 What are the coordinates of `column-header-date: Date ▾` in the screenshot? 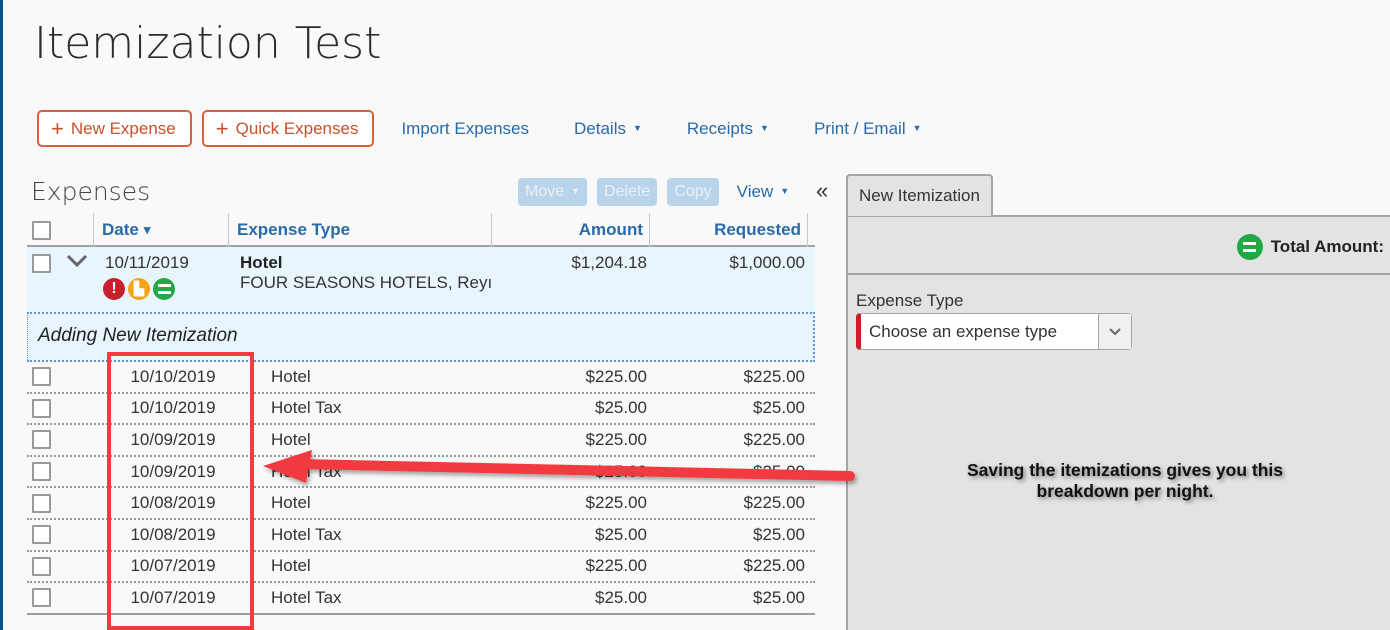 It's located at (126, 230).